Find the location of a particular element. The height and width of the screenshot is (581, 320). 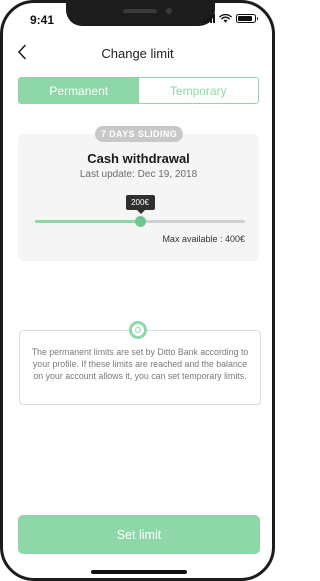

period-badge: 7 DAYS SLIDING is located at coordinates (139, 134).